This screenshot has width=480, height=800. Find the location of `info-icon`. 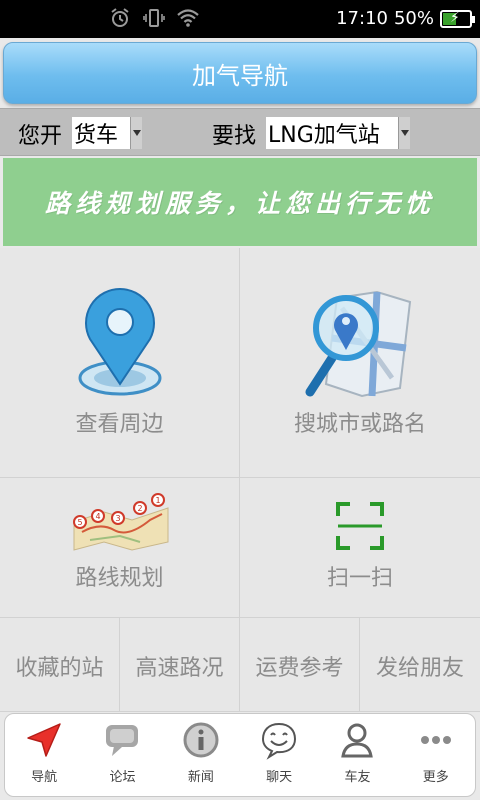

info-icon is located at coordinates (201, 740).